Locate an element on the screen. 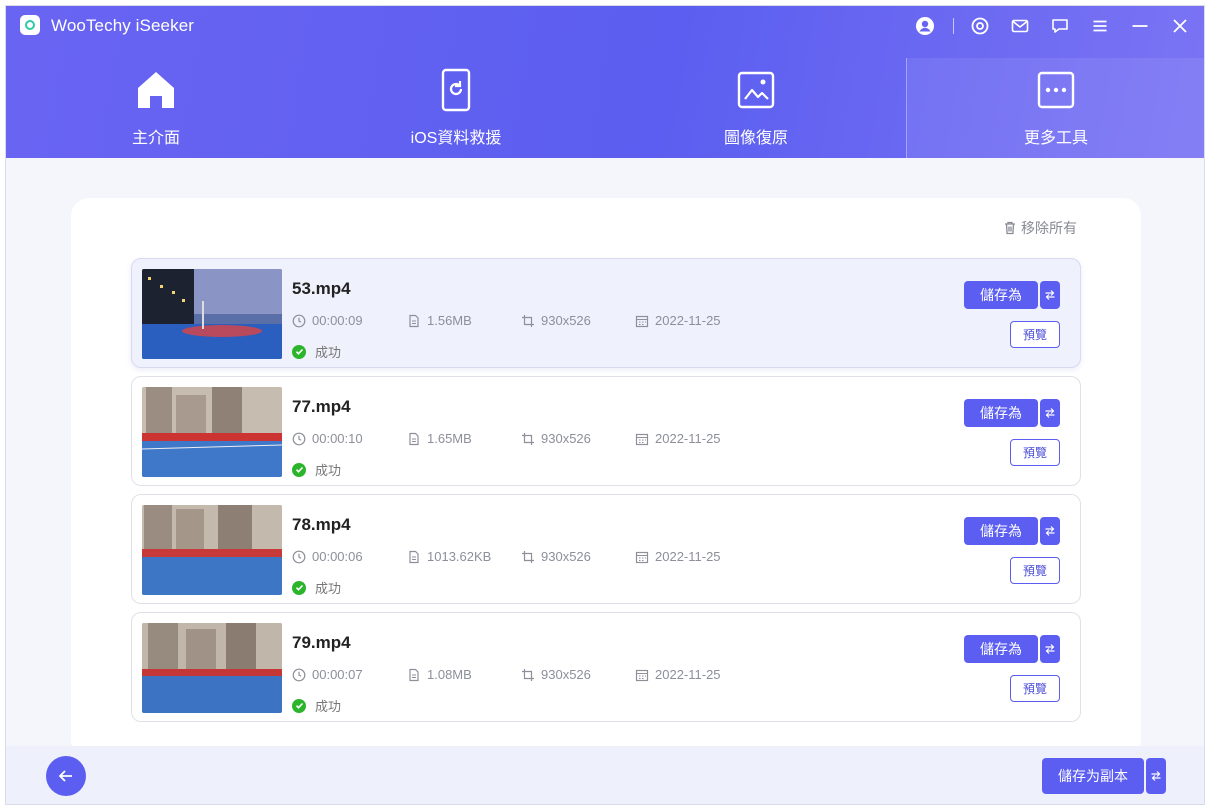 The width and height of the screenshot is (1210, 810). file-size: 1.65MB is located at coordinates (439, 438).